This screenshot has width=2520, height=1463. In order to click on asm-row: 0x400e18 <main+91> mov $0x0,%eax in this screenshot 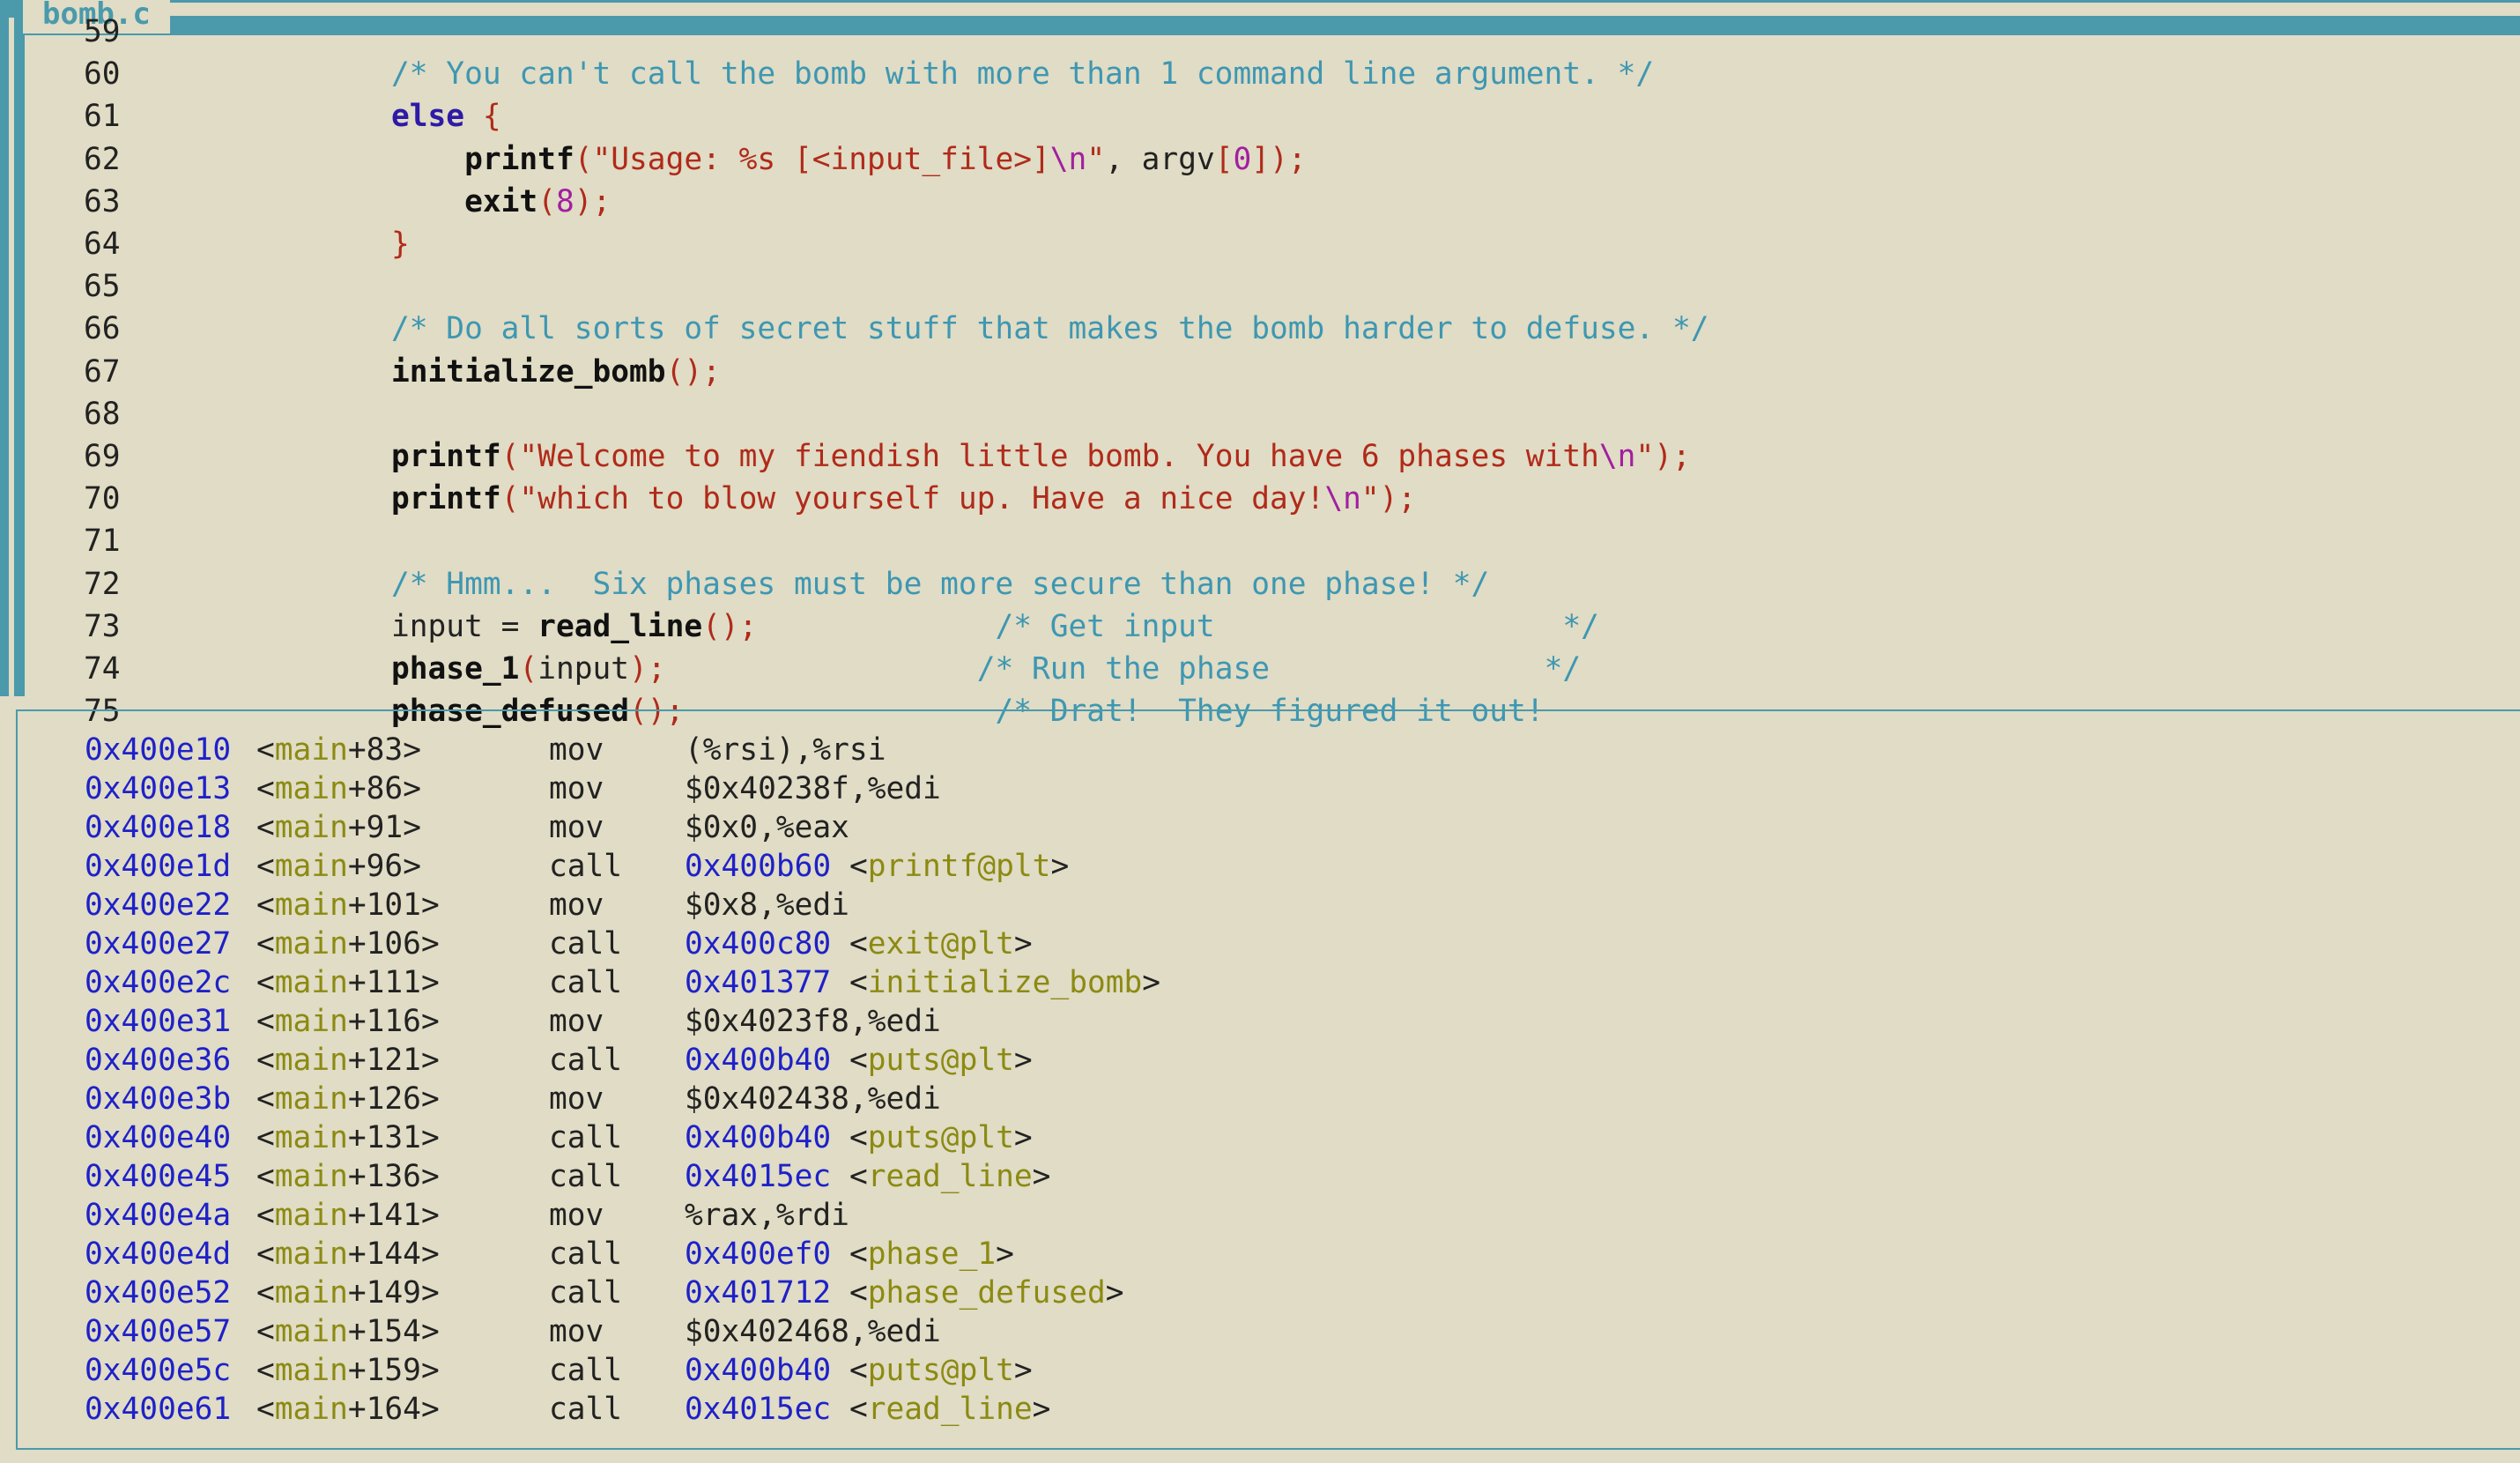, I will do `click(1251, 827)`.